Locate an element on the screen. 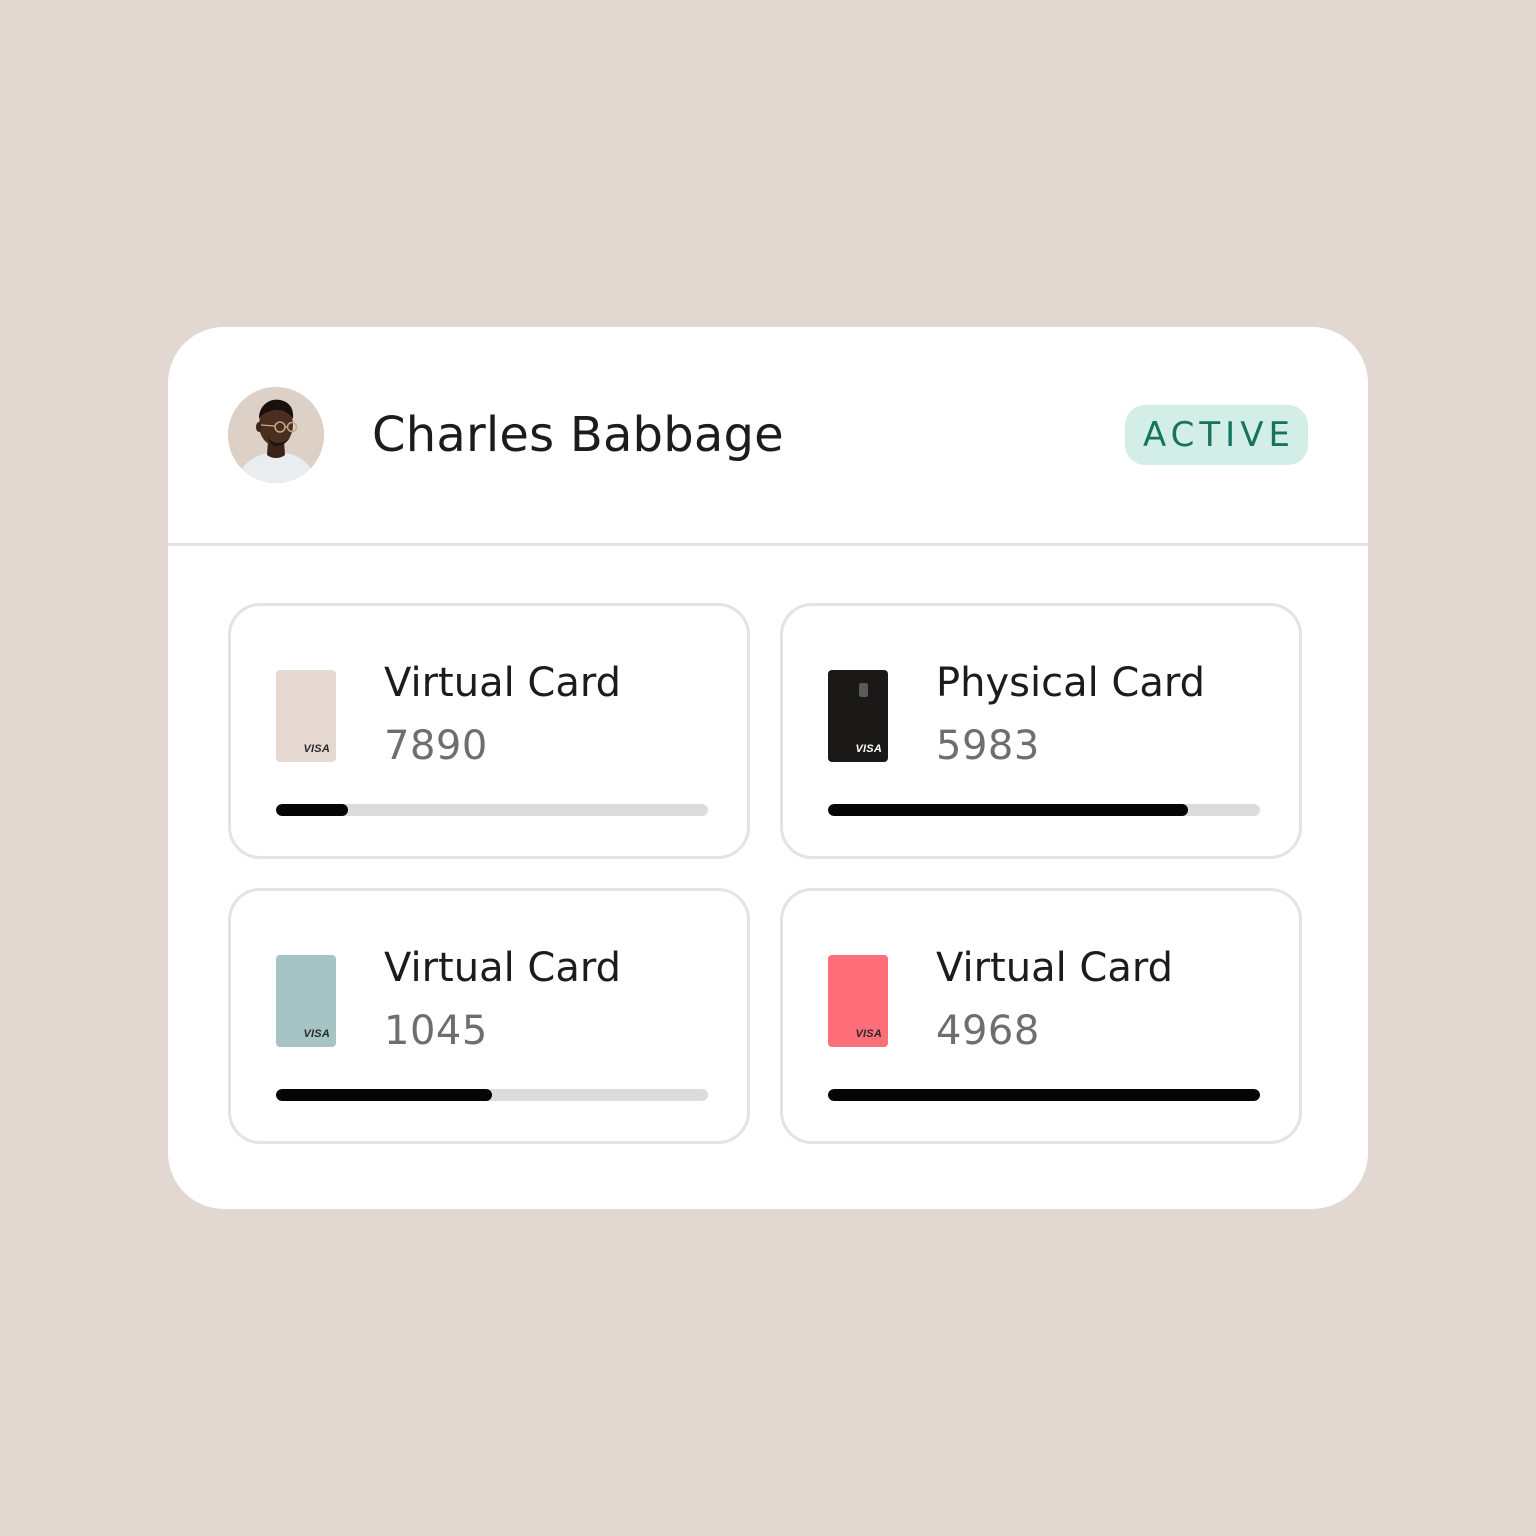 This screenshot has width=1536, height=1536. avatar is located at coordinates (276, 435).